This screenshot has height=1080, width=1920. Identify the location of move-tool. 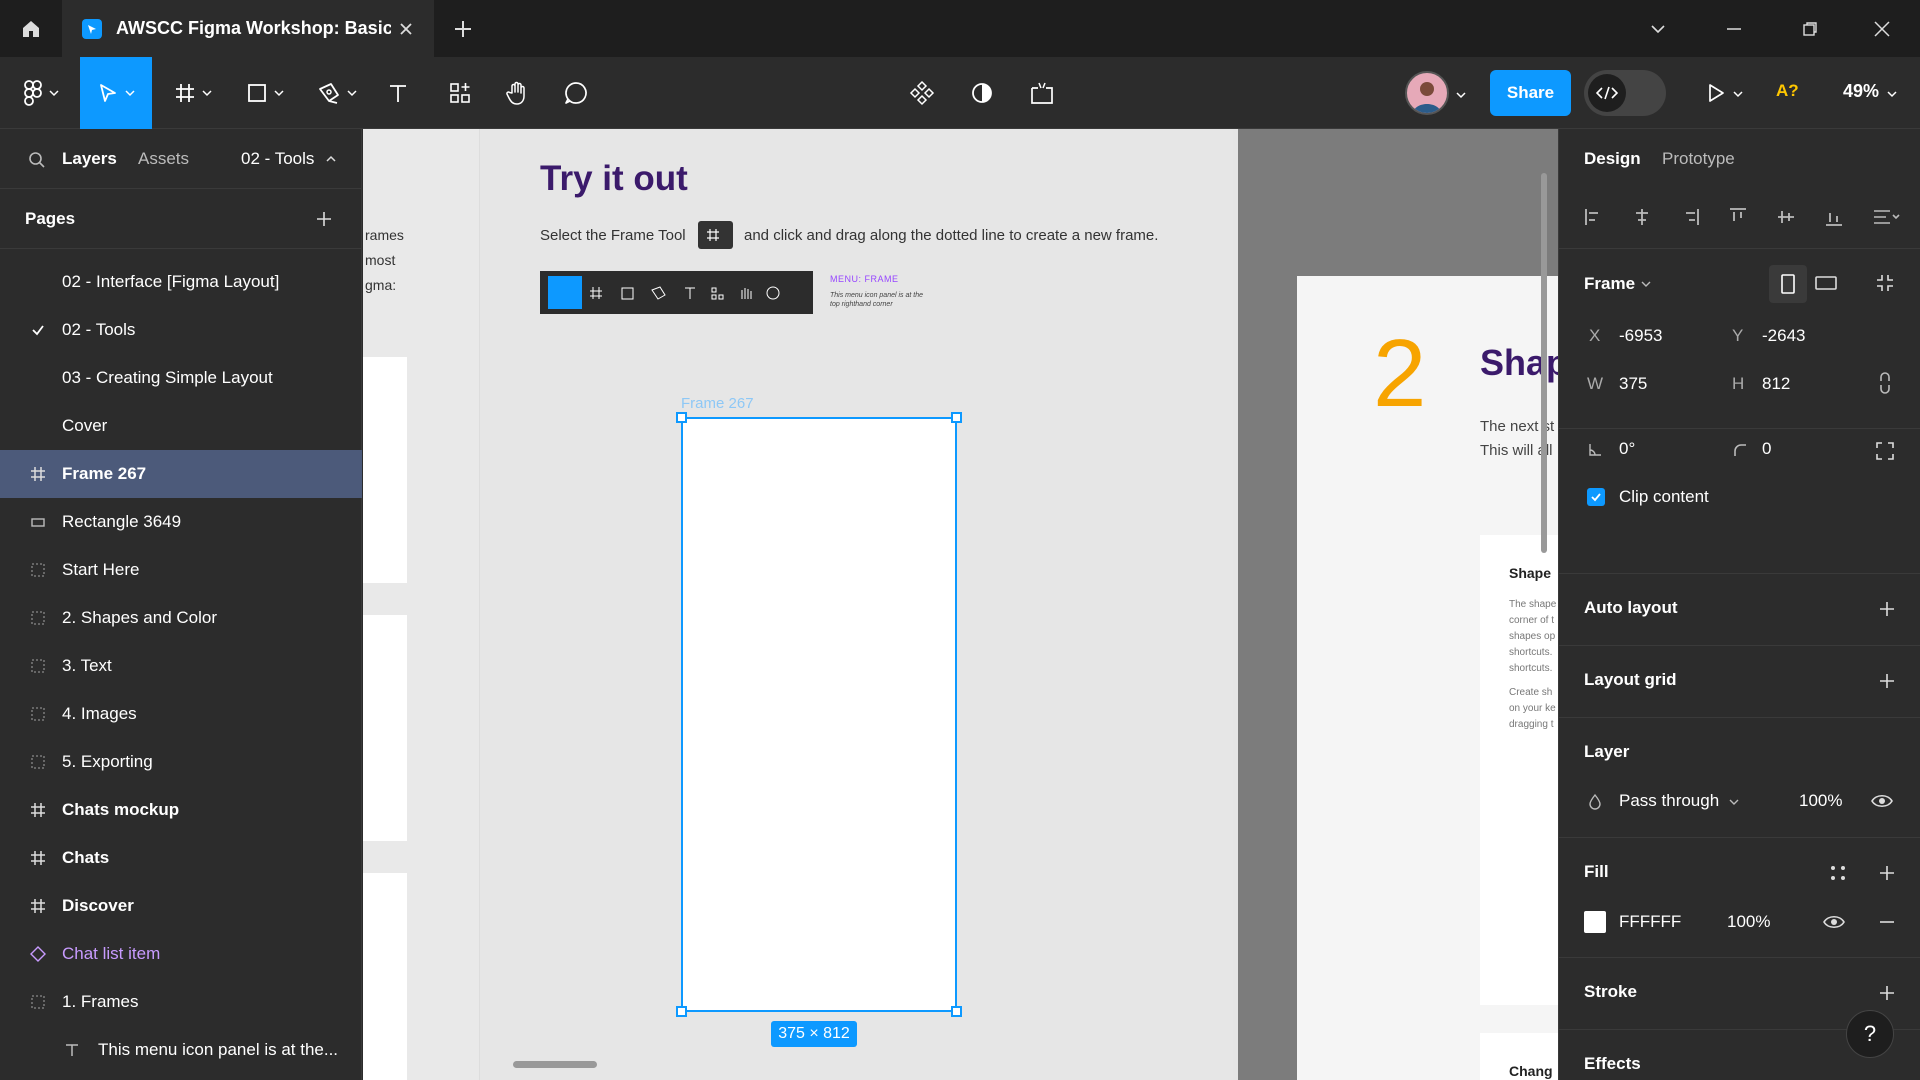
(116, 93).